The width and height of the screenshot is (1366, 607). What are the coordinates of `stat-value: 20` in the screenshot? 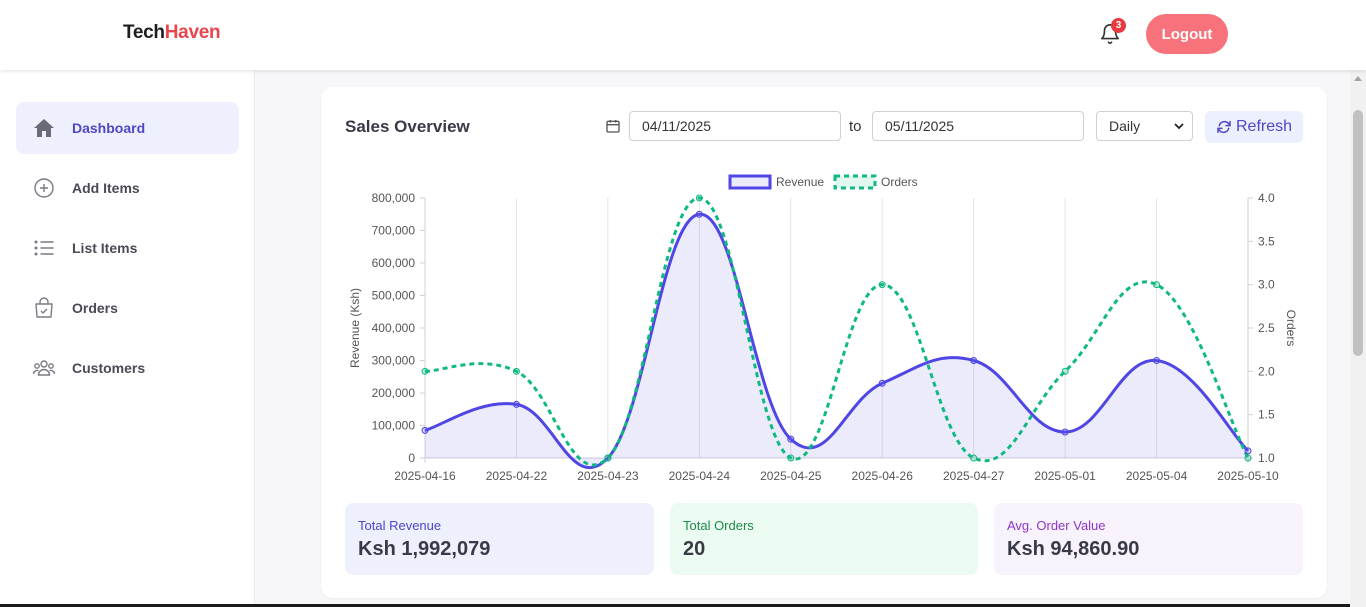 It's located at (694, 549).